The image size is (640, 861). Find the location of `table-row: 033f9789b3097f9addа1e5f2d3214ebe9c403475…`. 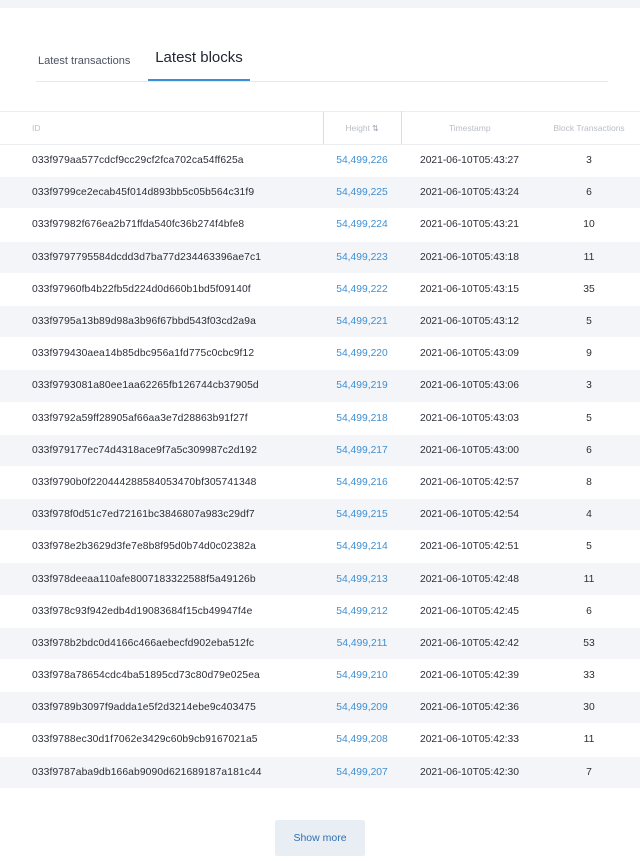

table-row: 033f9789b3097f9addа1e5f2d3214ebe9c403475… is located at coordinates (320, 708).